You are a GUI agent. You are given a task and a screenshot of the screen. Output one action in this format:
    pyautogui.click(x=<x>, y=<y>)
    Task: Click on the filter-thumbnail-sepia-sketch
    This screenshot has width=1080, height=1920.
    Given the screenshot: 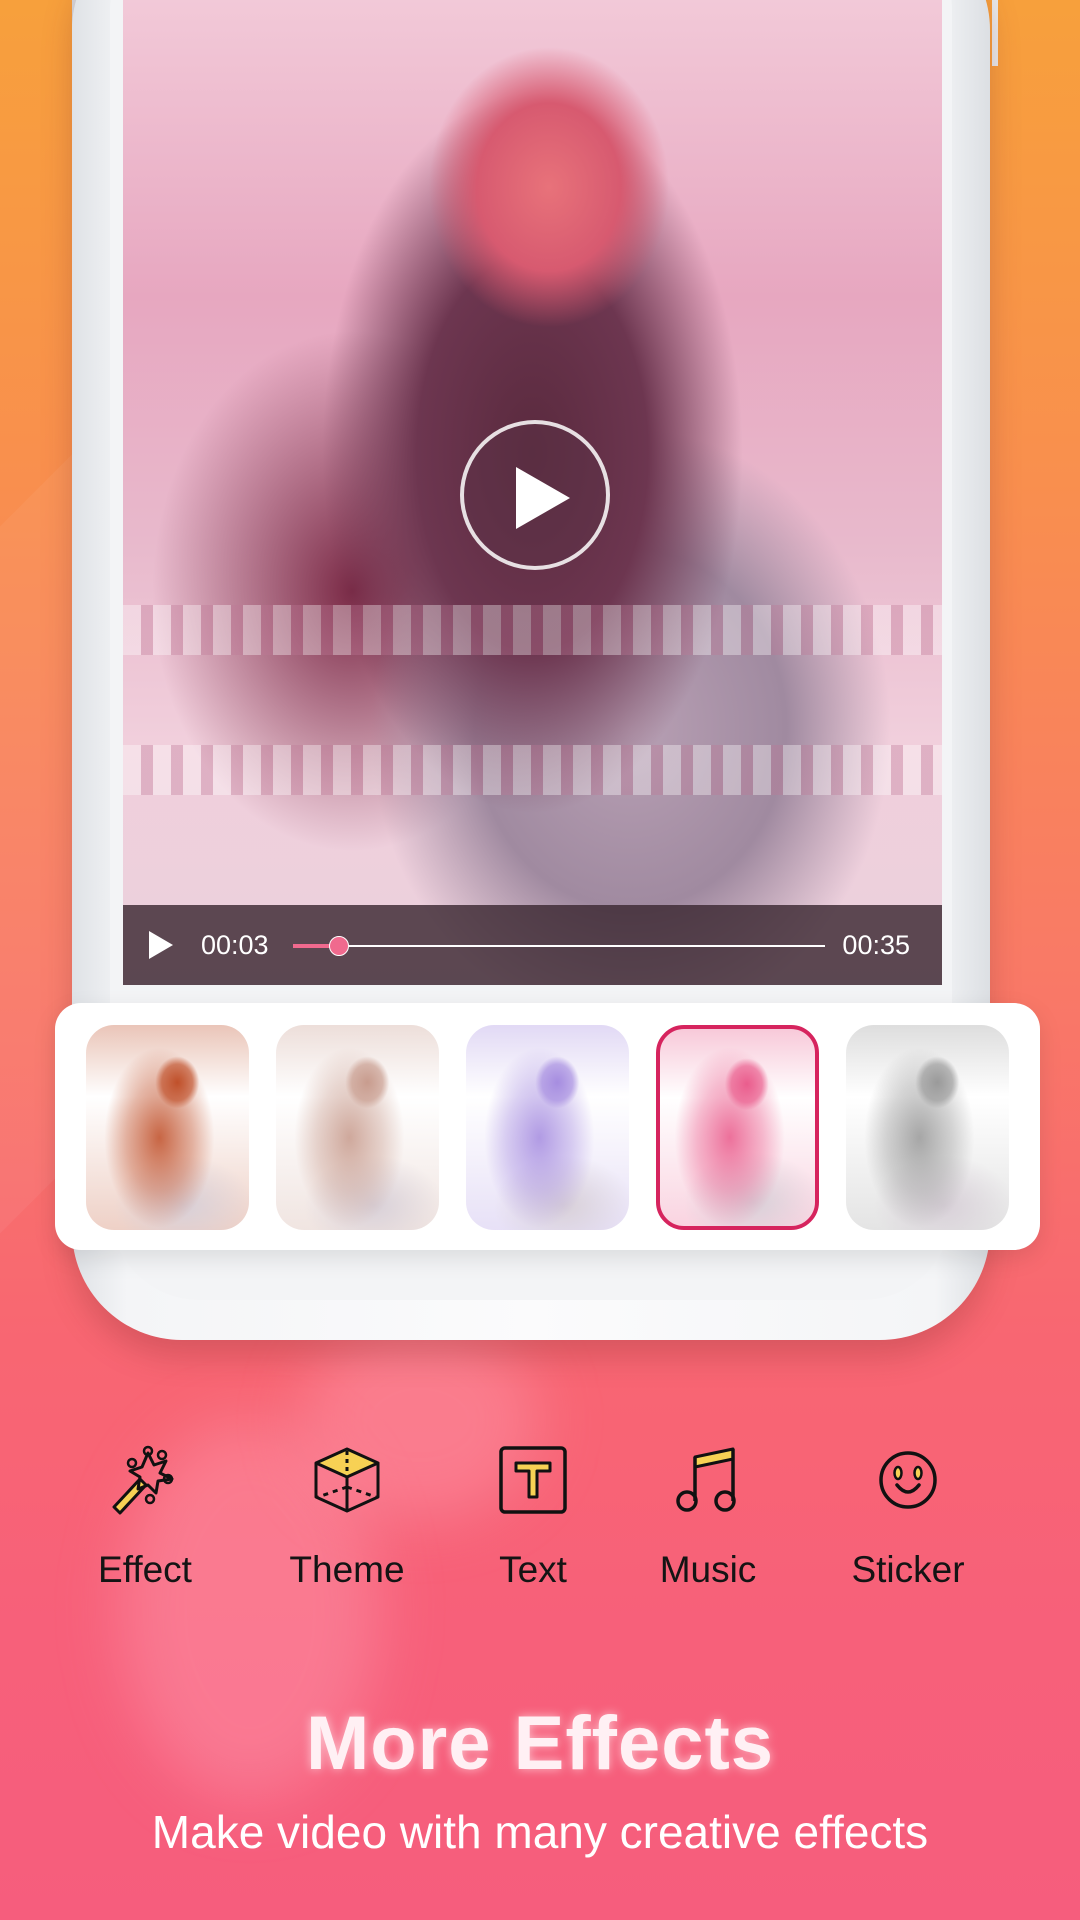 What is the action you would take?
    pyautogui.click(x=357, y=1127)
    